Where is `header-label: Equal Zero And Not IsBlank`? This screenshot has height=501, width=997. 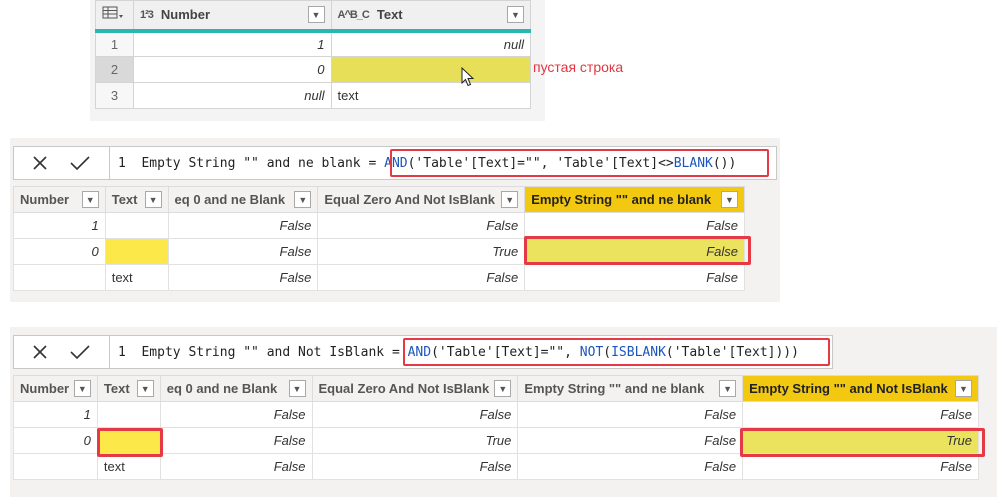 header-label: Equal Zero And Not IsBlank is located at coordinates (410, 199).